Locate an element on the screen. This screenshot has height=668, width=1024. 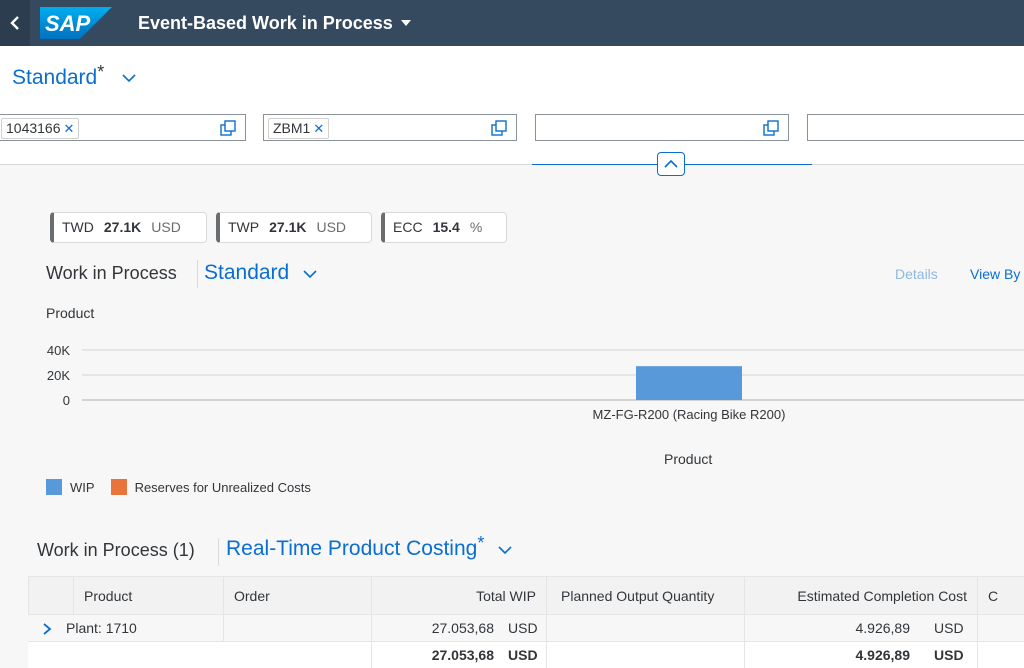
legend-label-wip: WIP is located at coordinates (82, 487).